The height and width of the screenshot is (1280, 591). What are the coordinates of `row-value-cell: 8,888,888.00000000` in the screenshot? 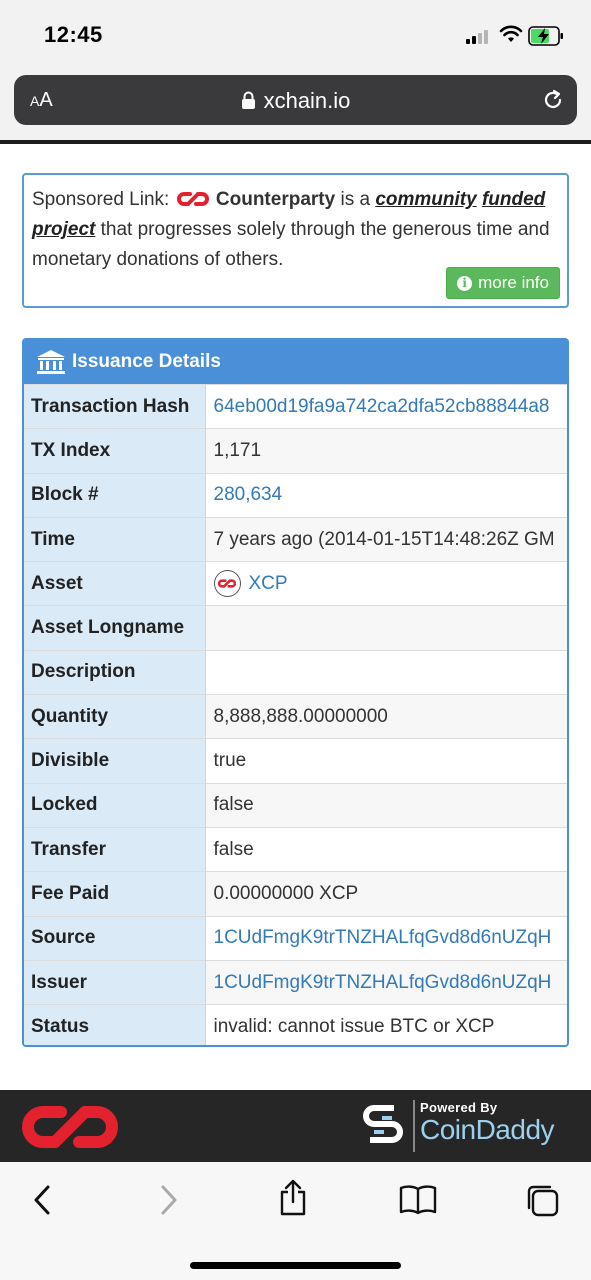 It's located at (386, 716).